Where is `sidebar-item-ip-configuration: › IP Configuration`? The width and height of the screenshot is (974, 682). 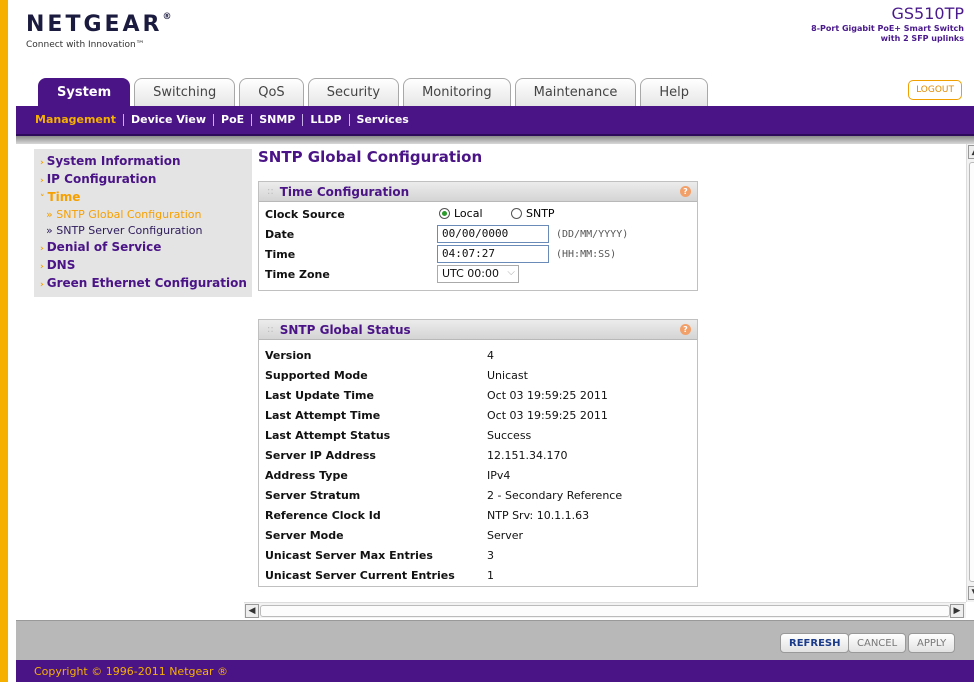 sidebar-item-ip-configuration: › IP Configuration is located at coordinates (146, 180).